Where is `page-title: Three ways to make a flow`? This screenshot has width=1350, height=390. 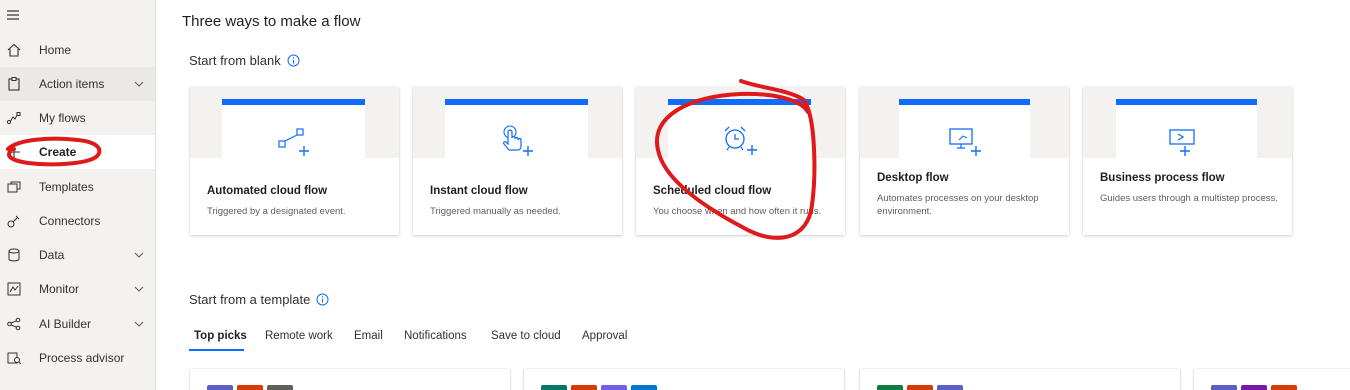
page-title: Three ways to make a flow is located at coordinates (271, 21).